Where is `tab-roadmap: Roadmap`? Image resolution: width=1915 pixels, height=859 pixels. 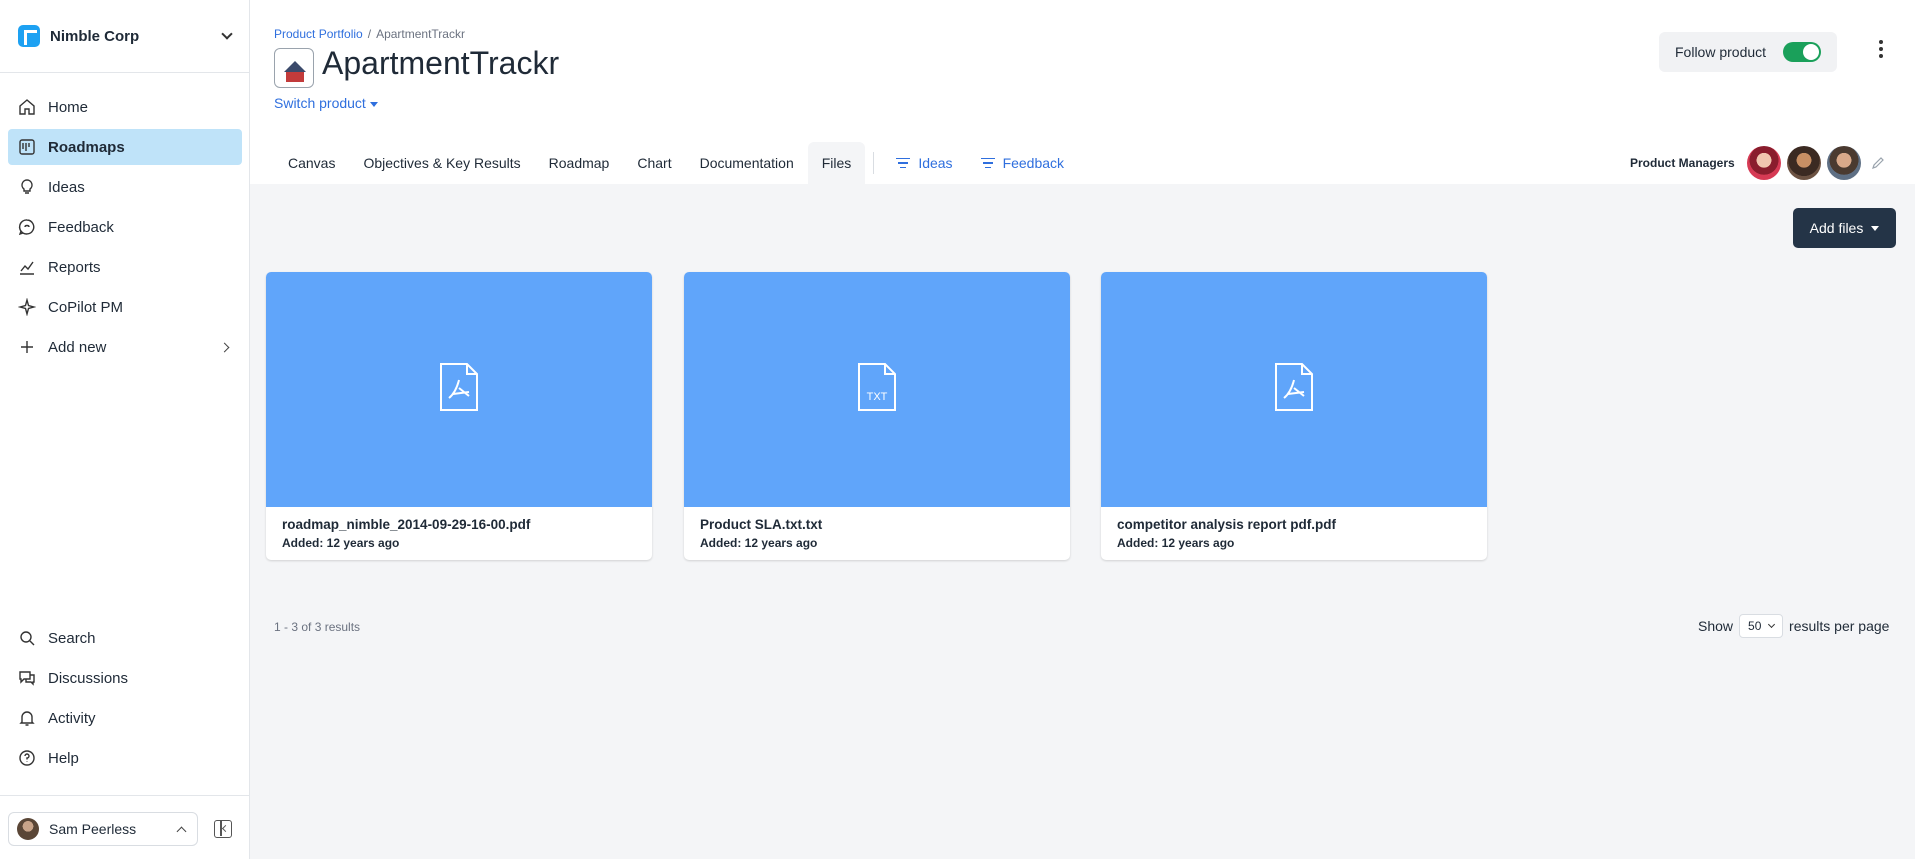
tab-roadmap: Roadmap is located at coordinates (579, 163).